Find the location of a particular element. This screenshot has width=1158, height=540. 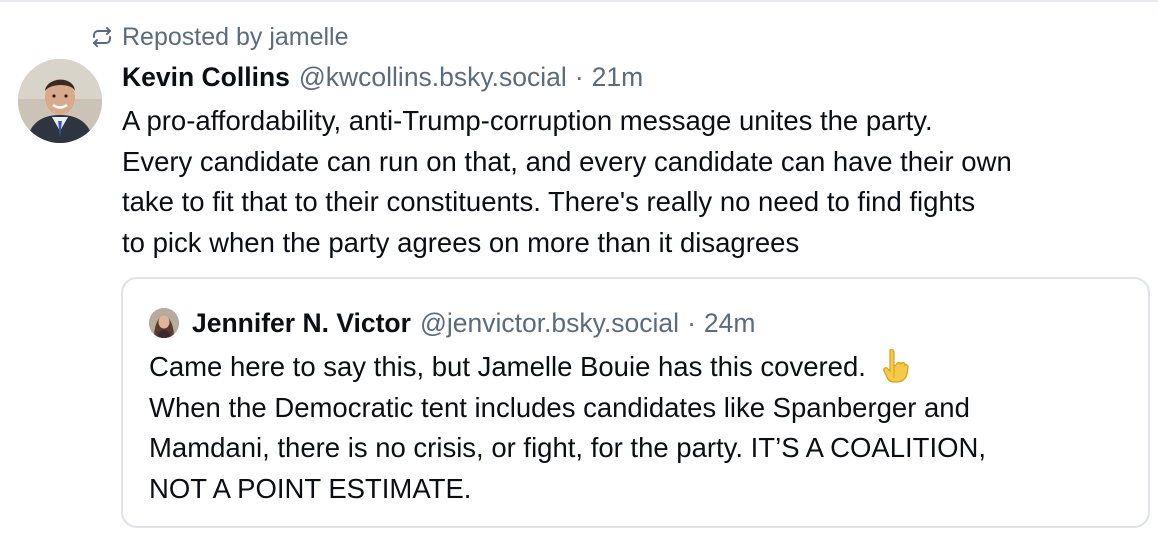

quote-avatar is located at coordinates (164, 323).